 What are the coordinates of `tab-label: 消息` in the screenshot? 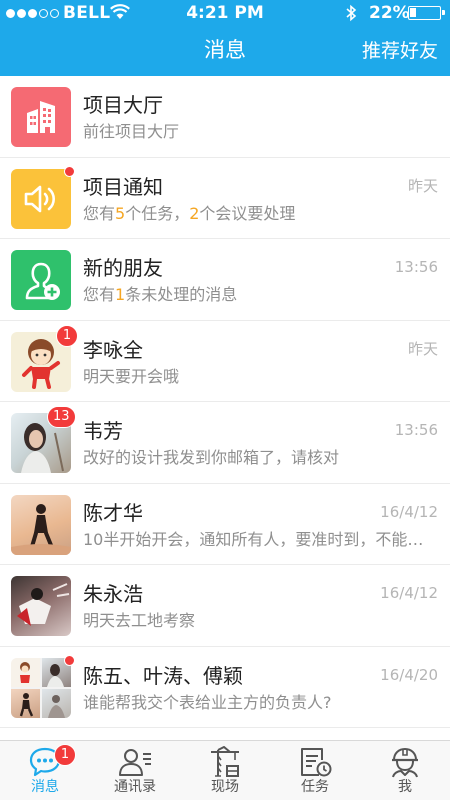 It's located at (45, 787).